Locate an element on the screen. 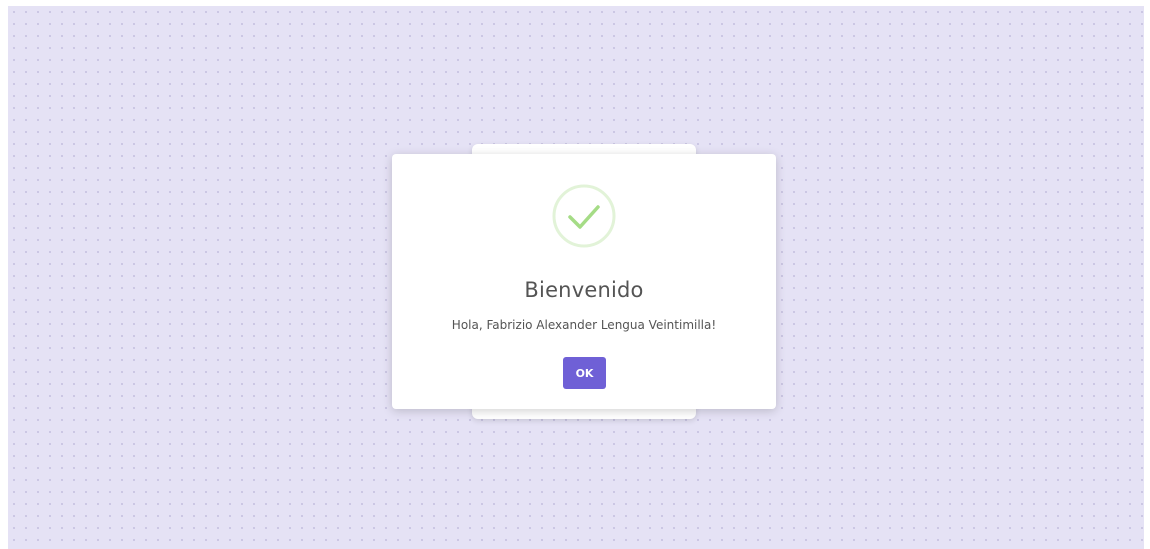 The image size is (1150, 549). ok-button: OK is located at coordinates (584, 373).